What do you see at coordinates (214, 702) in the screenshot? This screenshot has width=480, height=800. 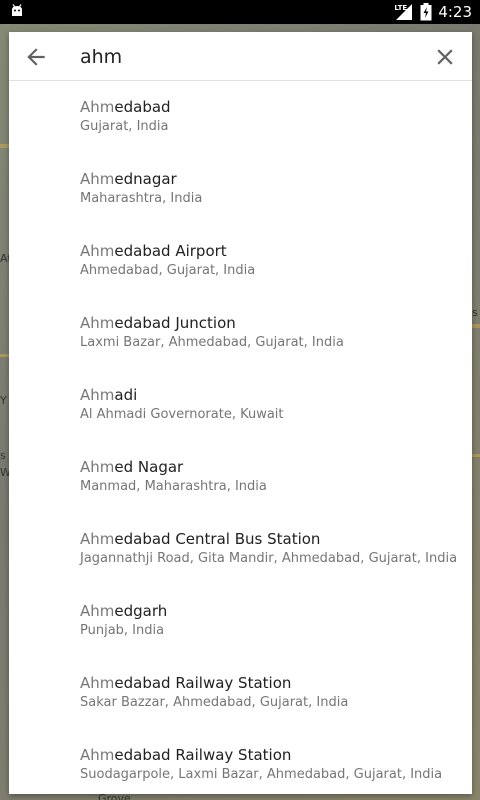 I see `result-subtitle: Sakar Bazzar, Ahmedabad, Gujarat, India` at bounding box center [214, 702].